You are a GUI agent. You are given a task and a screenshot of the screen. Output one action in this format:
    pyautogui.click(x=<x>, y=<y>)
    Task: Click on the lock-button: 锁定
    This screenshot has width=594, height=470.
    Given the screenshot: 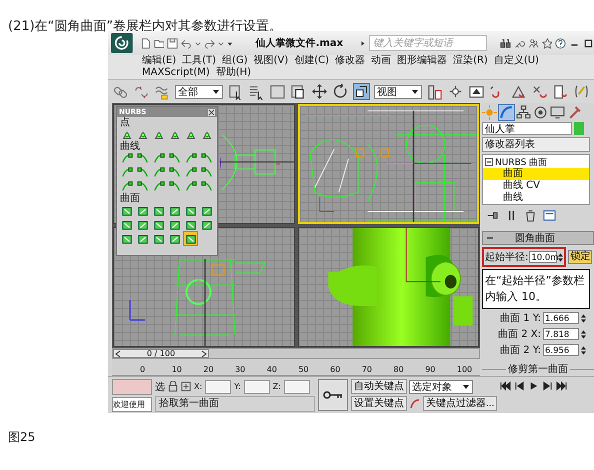 What is the action you would take?
    pyautogui.click(x=580, y=257)
    